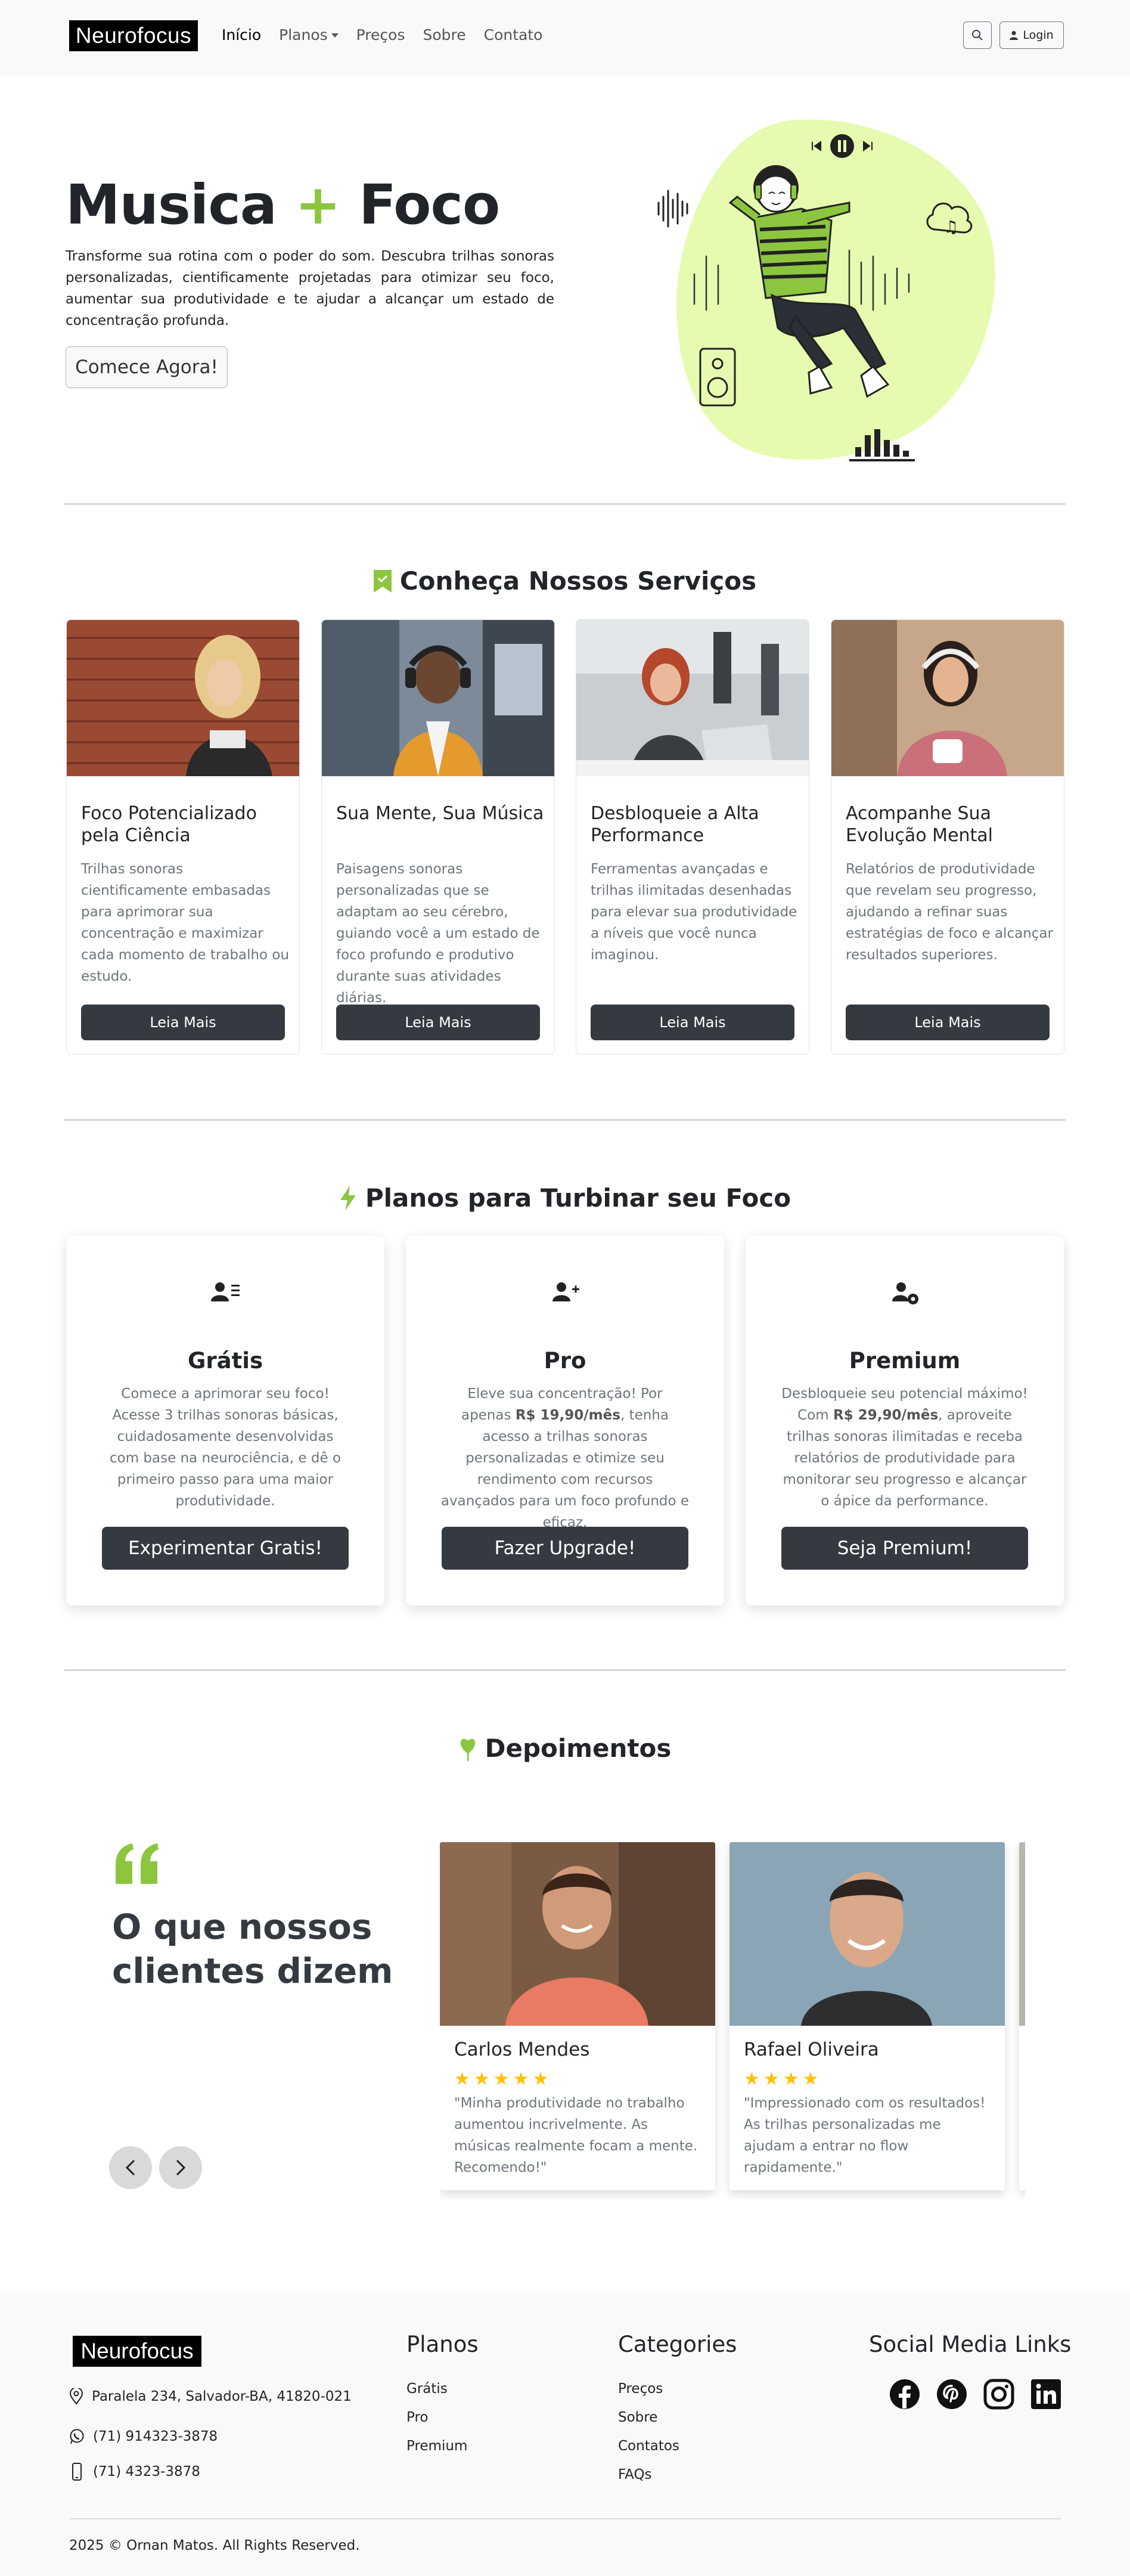 Image resolution: width=1130 pixels, height=2576 pixels. I want to click on footer-link-gratis: Grátis, so click(427, 2389).